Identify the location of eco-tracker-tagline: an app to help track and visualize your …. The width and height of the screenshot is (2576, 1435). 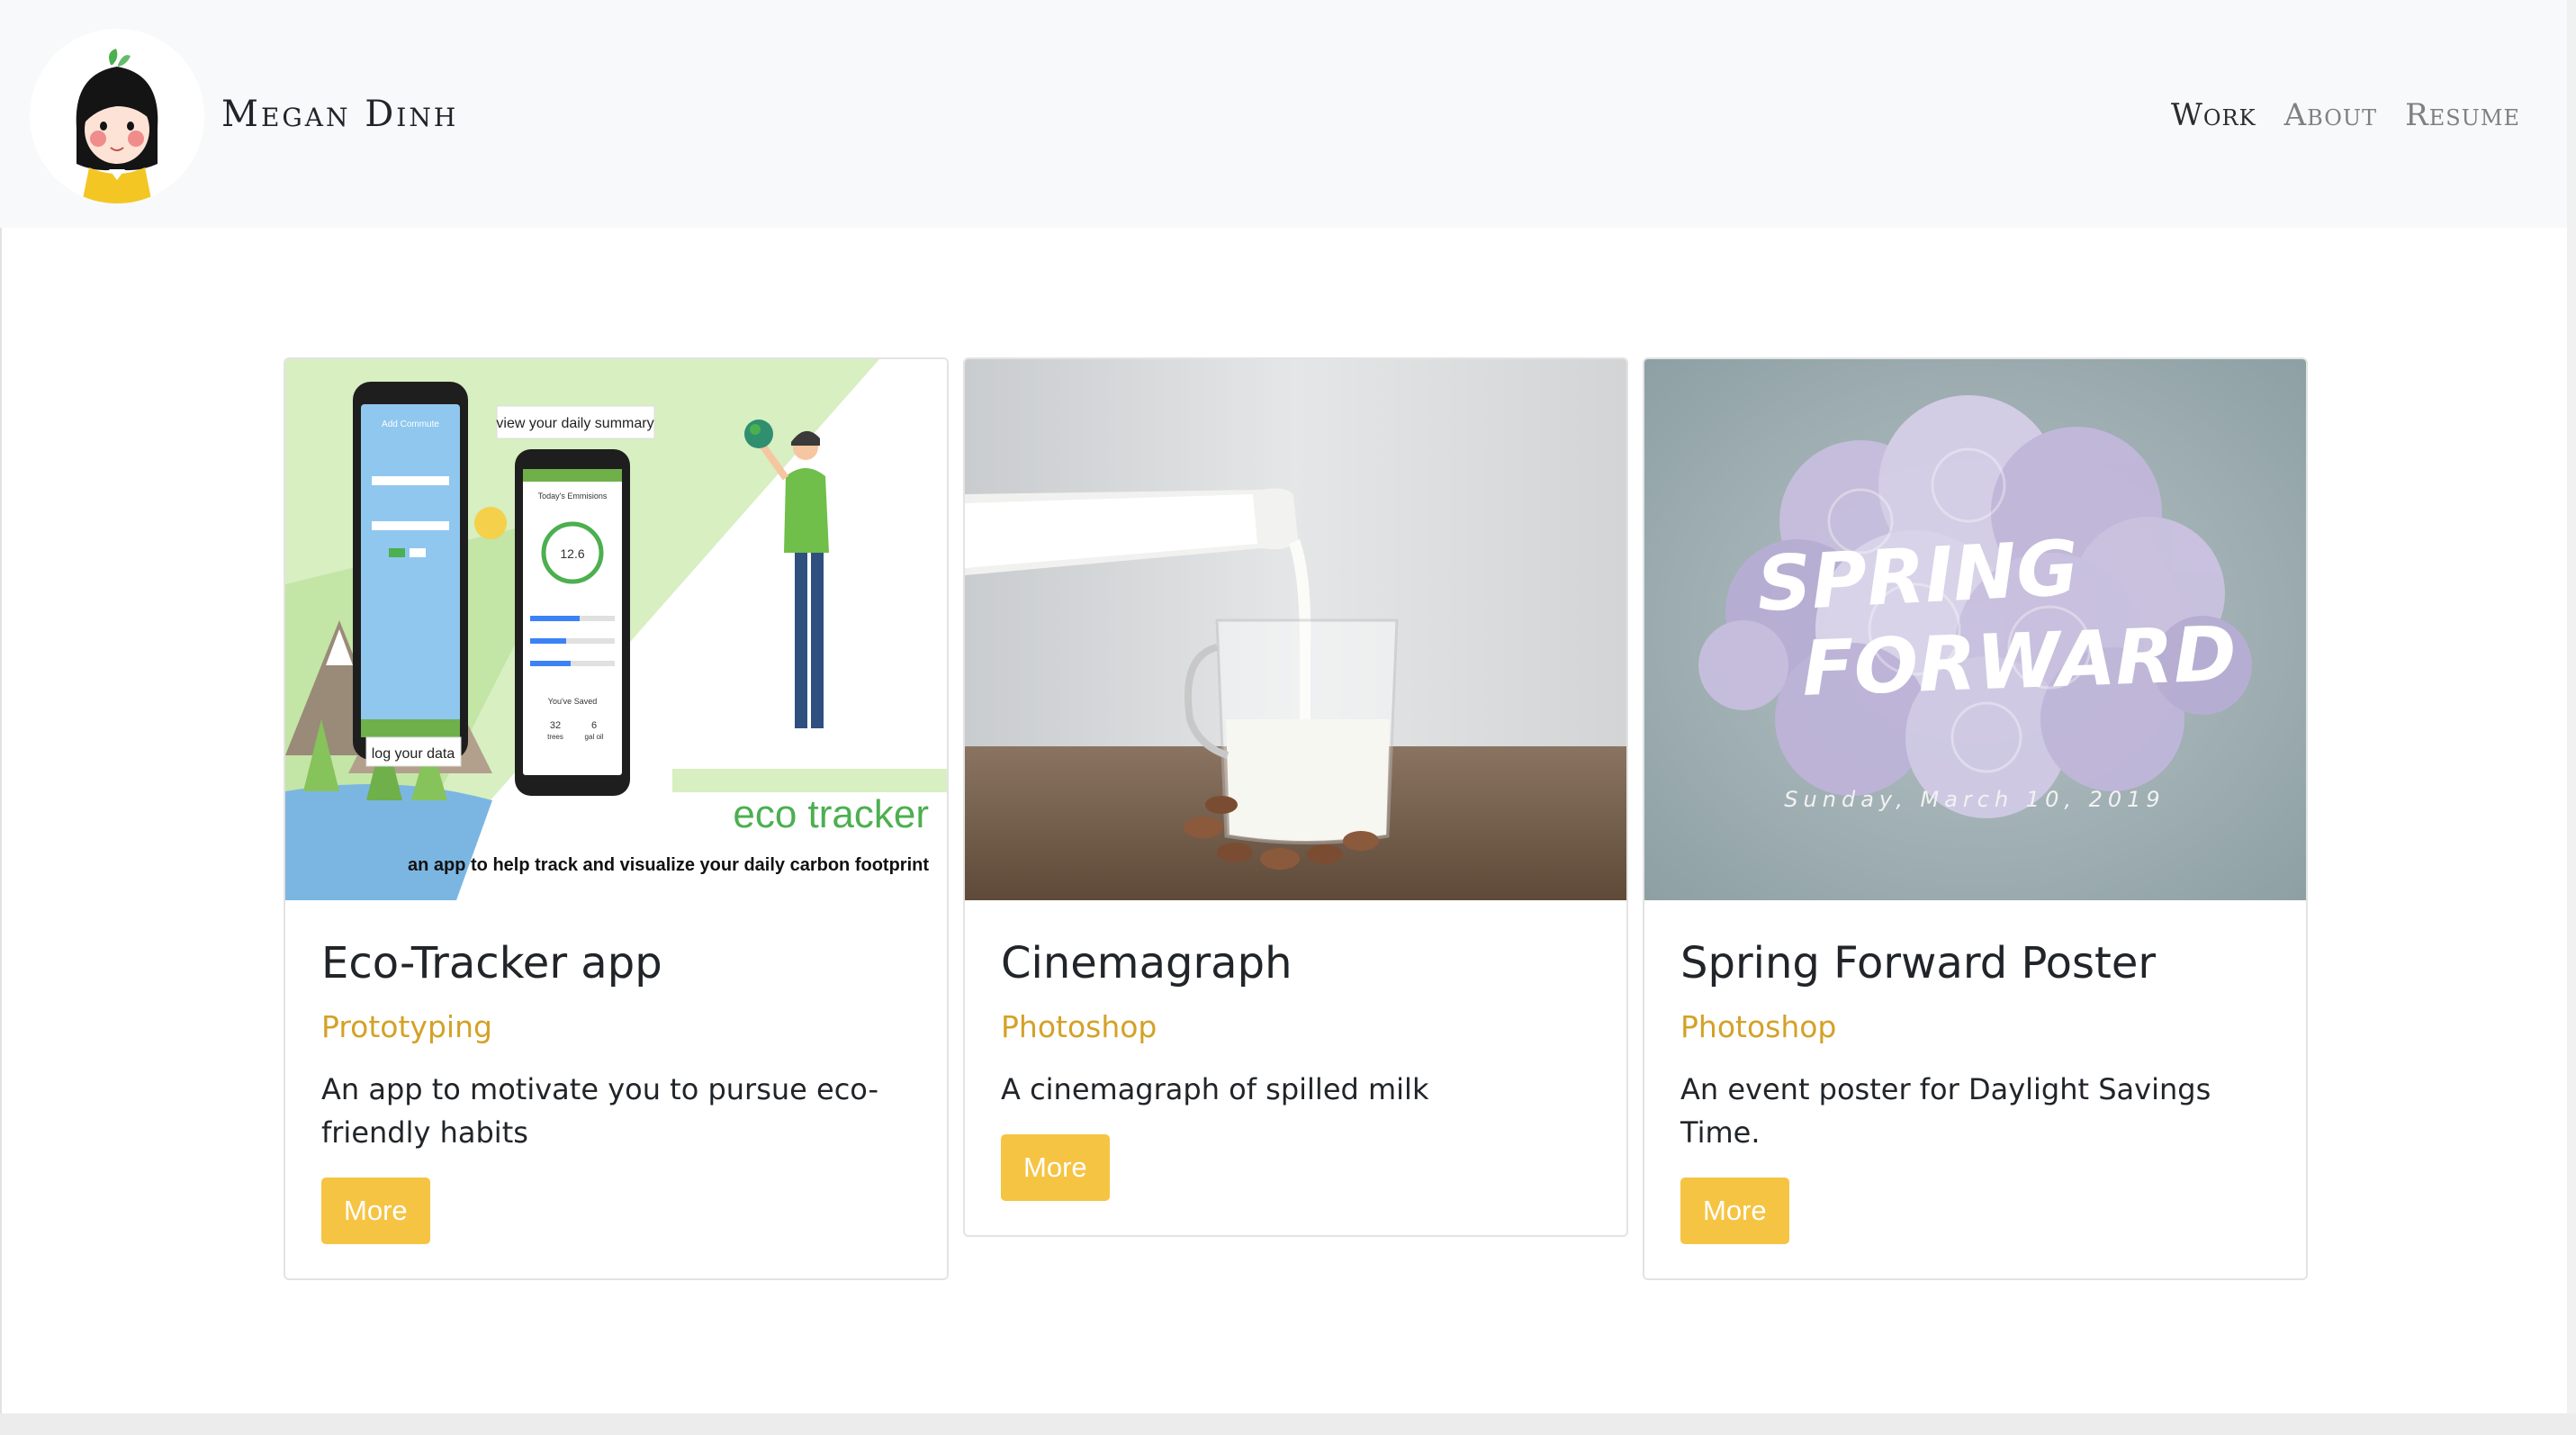
(668, 865).